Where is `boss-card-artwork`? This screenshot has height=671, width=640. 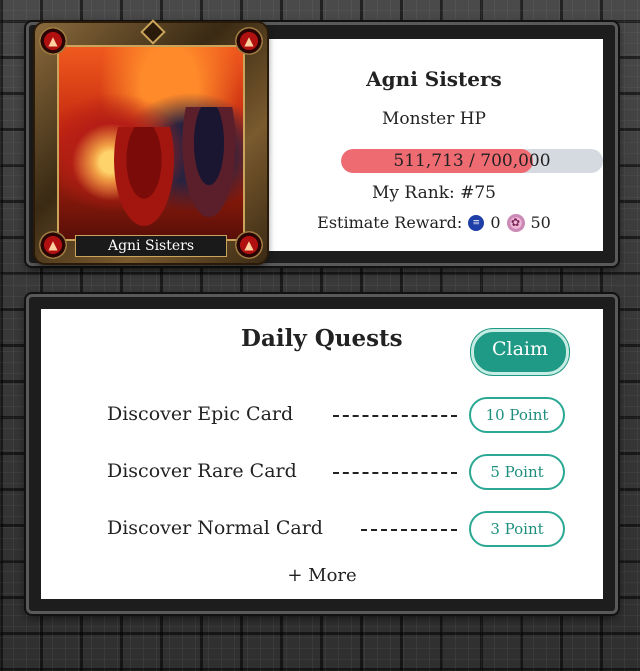 boss-card-artwork is located at coordinates (151, 143).